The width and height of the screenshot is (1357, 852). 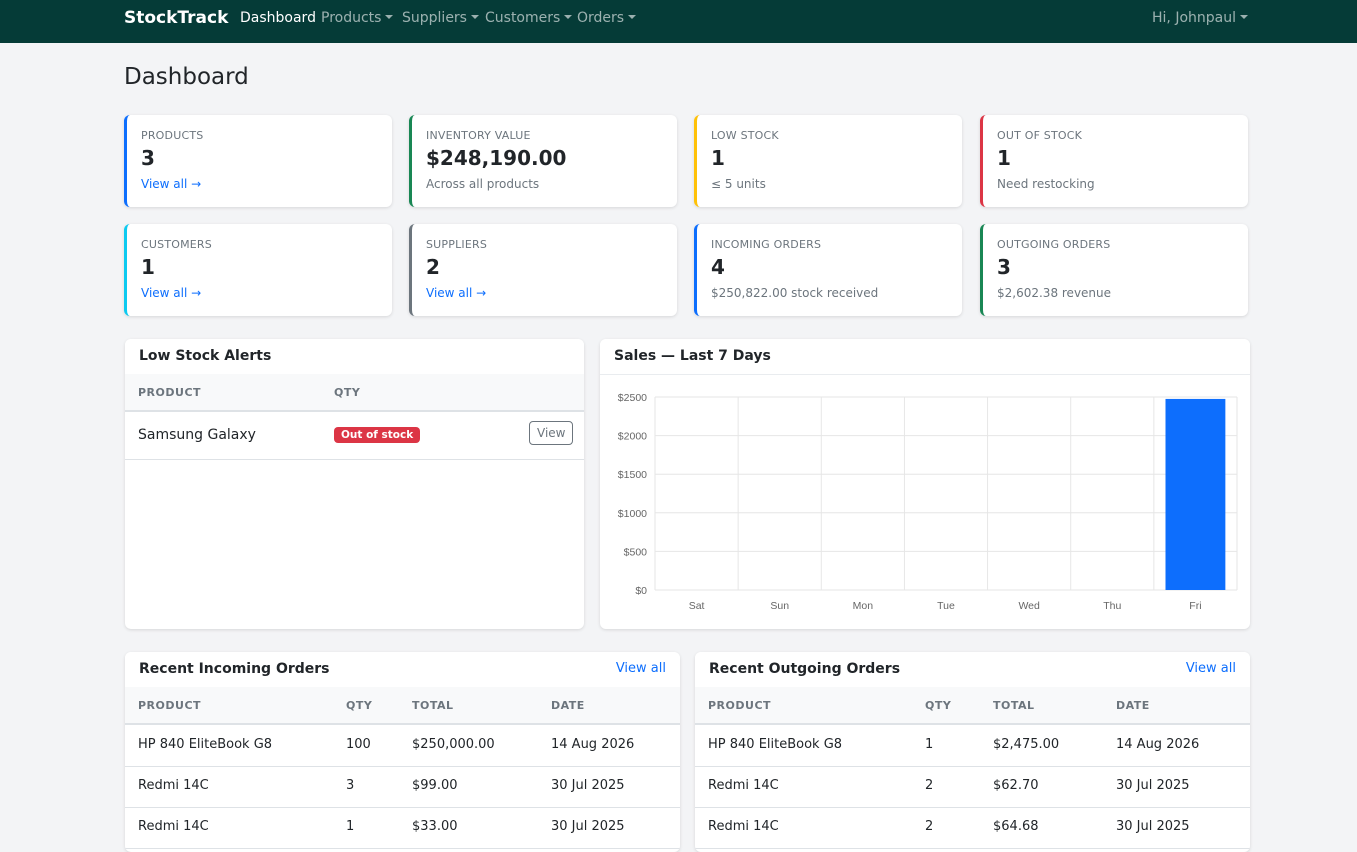 What do you see at coordinates (795, 293) in the screenshot?
I see `stat-subtext: $250,822.00 stock received` at bounding box center [795, 293].